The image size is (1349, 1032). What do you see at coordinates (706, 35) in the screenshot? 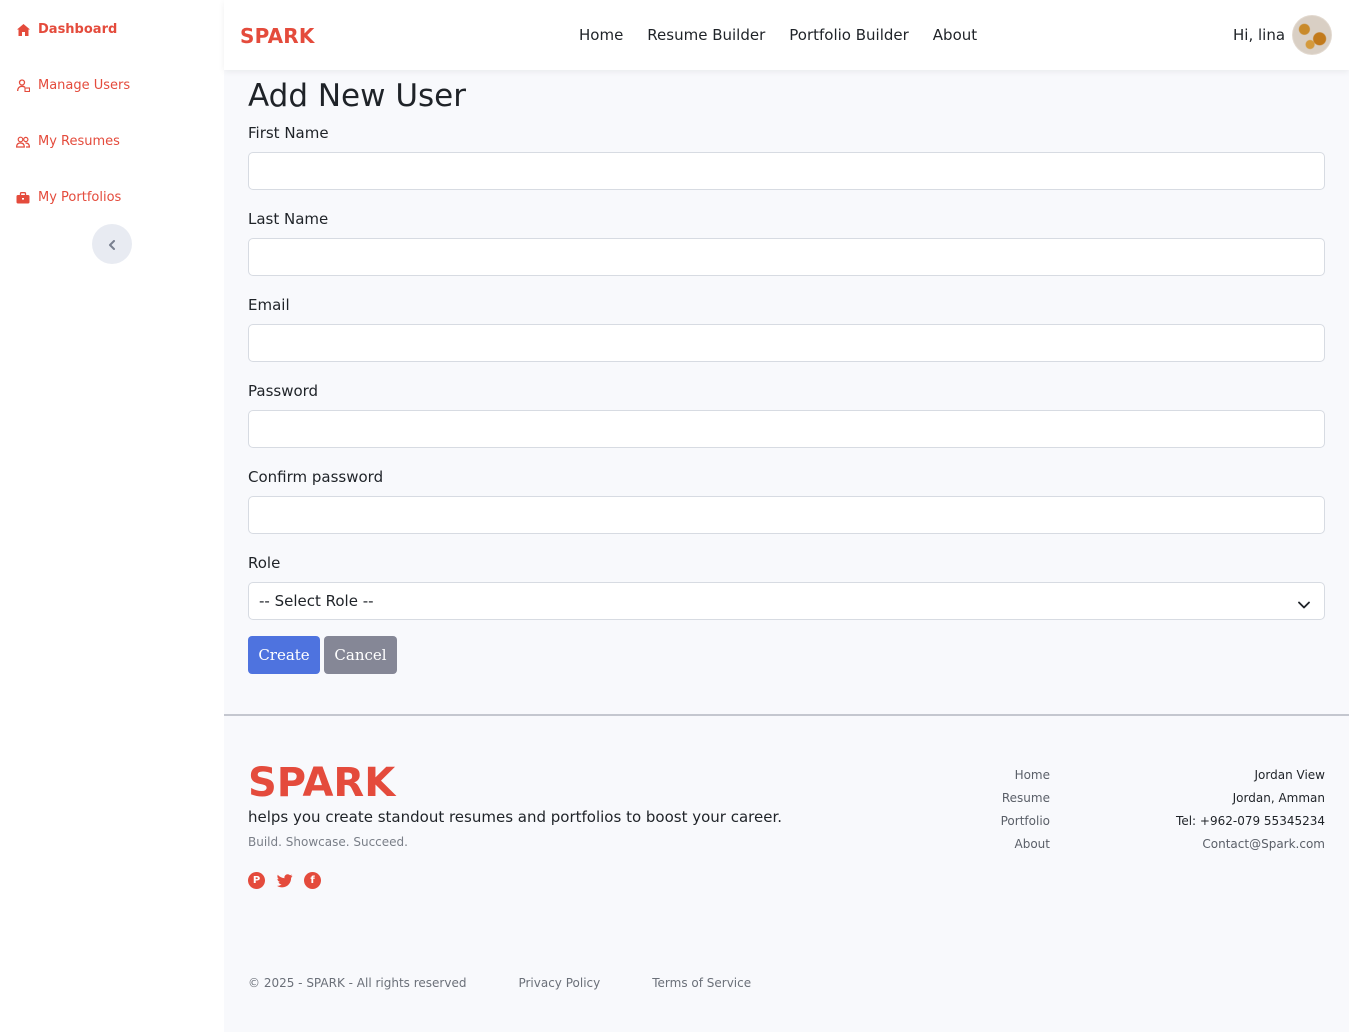
I see `nav-resume-builder: Resume Builder` at bounding box center [706, 35].